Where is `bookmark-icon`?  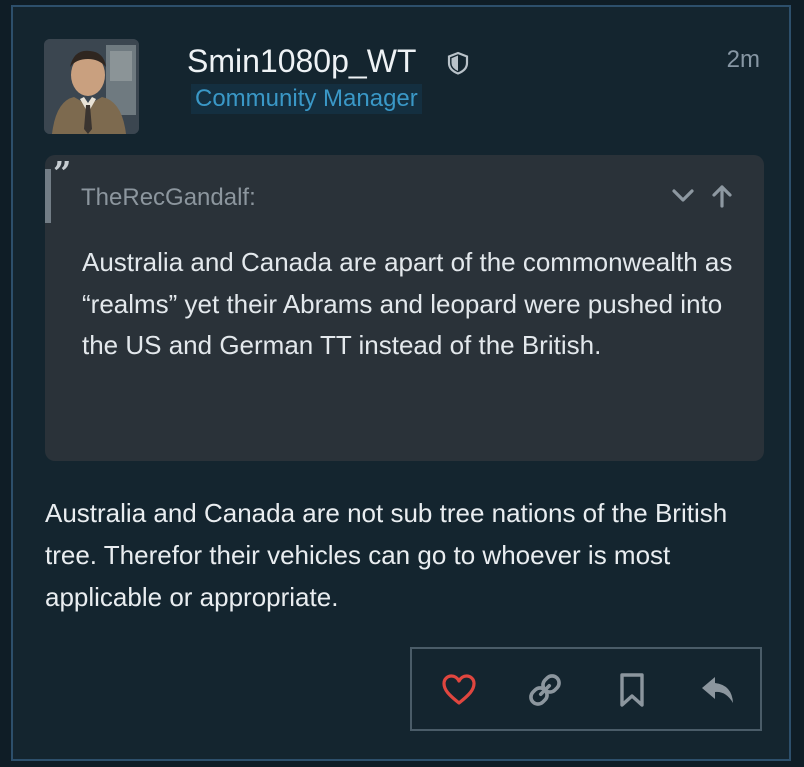
bookmark-icon is located at coordinates (632, 690).